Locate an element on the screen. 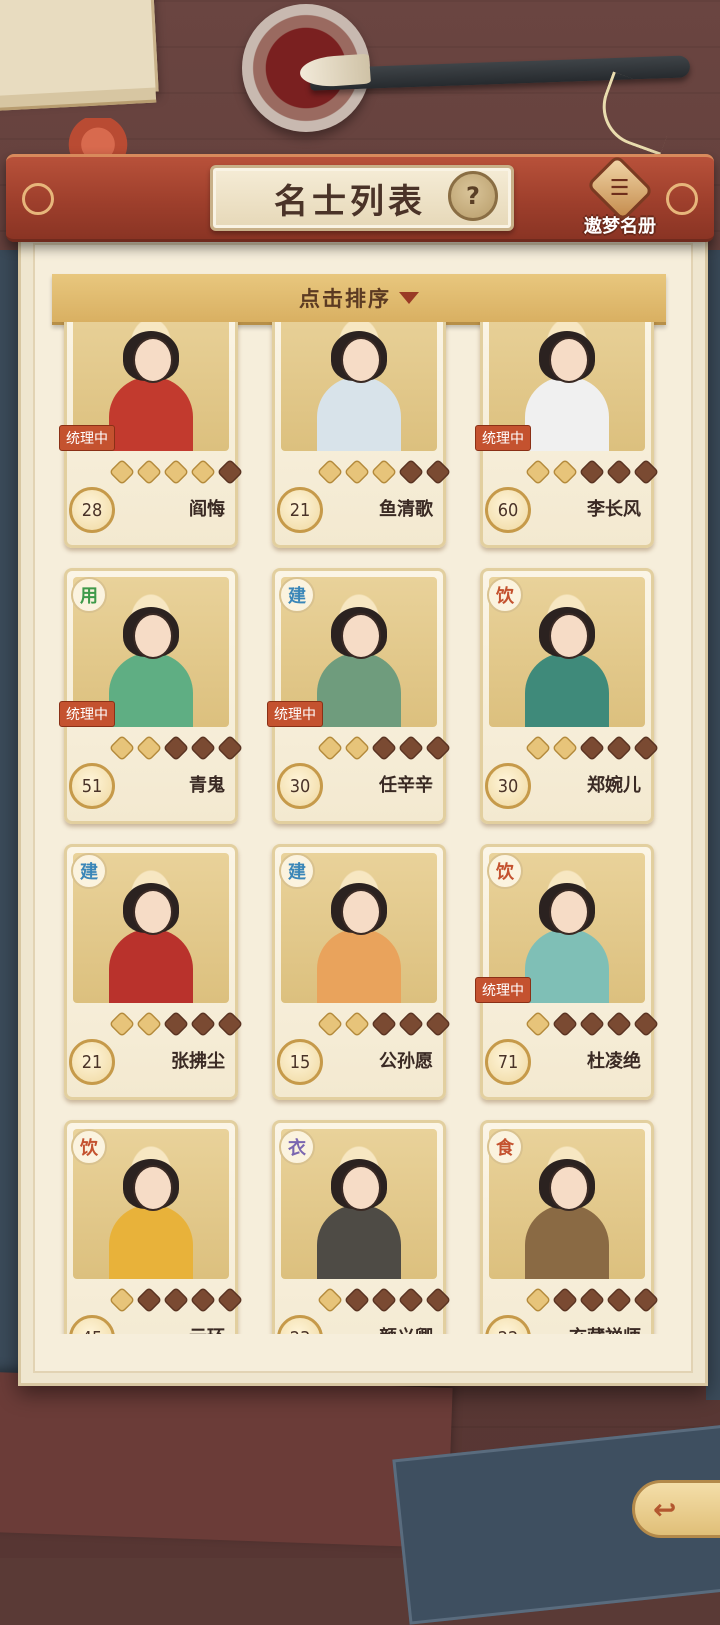  scholar-name: 李长风 is located at coordinates (614, 509).